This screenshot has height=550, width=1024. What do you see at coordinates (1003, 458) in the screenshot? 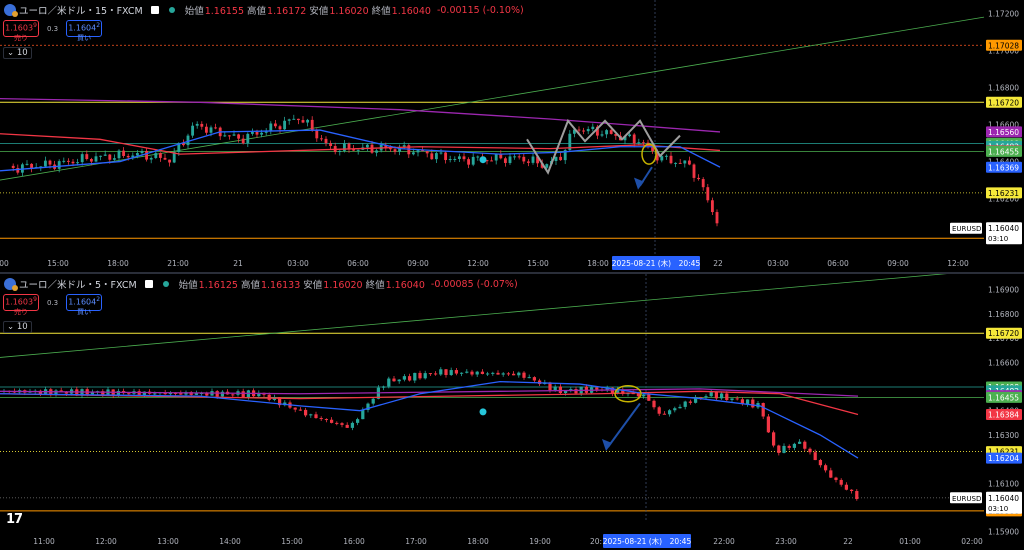
I see `price-tag-label: 1.16204` at bounding box center [1003, 458].